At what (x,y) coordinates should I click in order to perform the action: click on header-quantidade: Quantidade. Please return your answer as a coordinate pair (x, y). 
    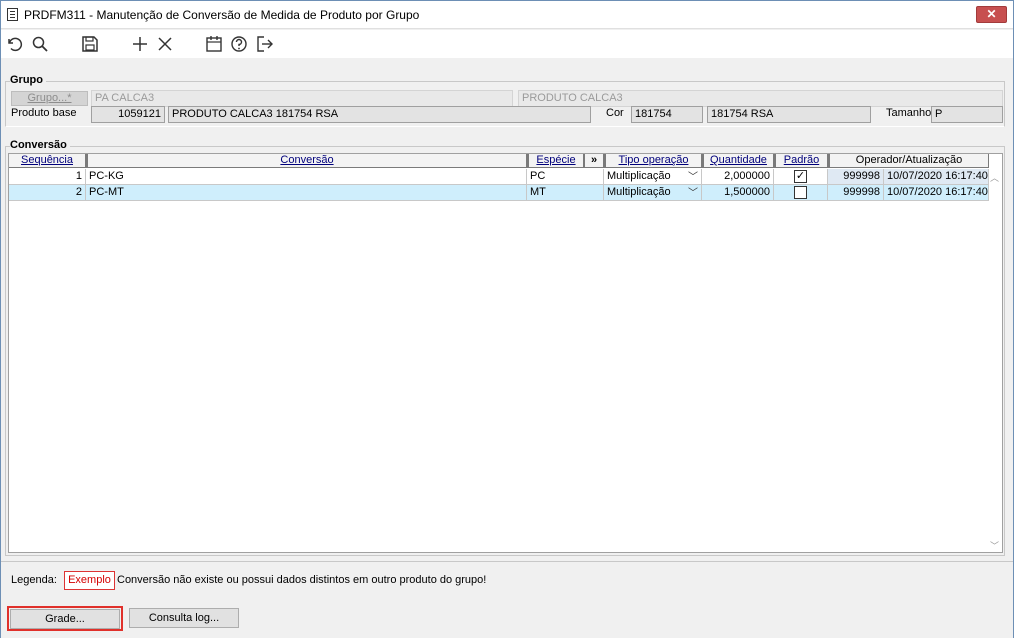
    Looking at the image, I should click on (738, 161).